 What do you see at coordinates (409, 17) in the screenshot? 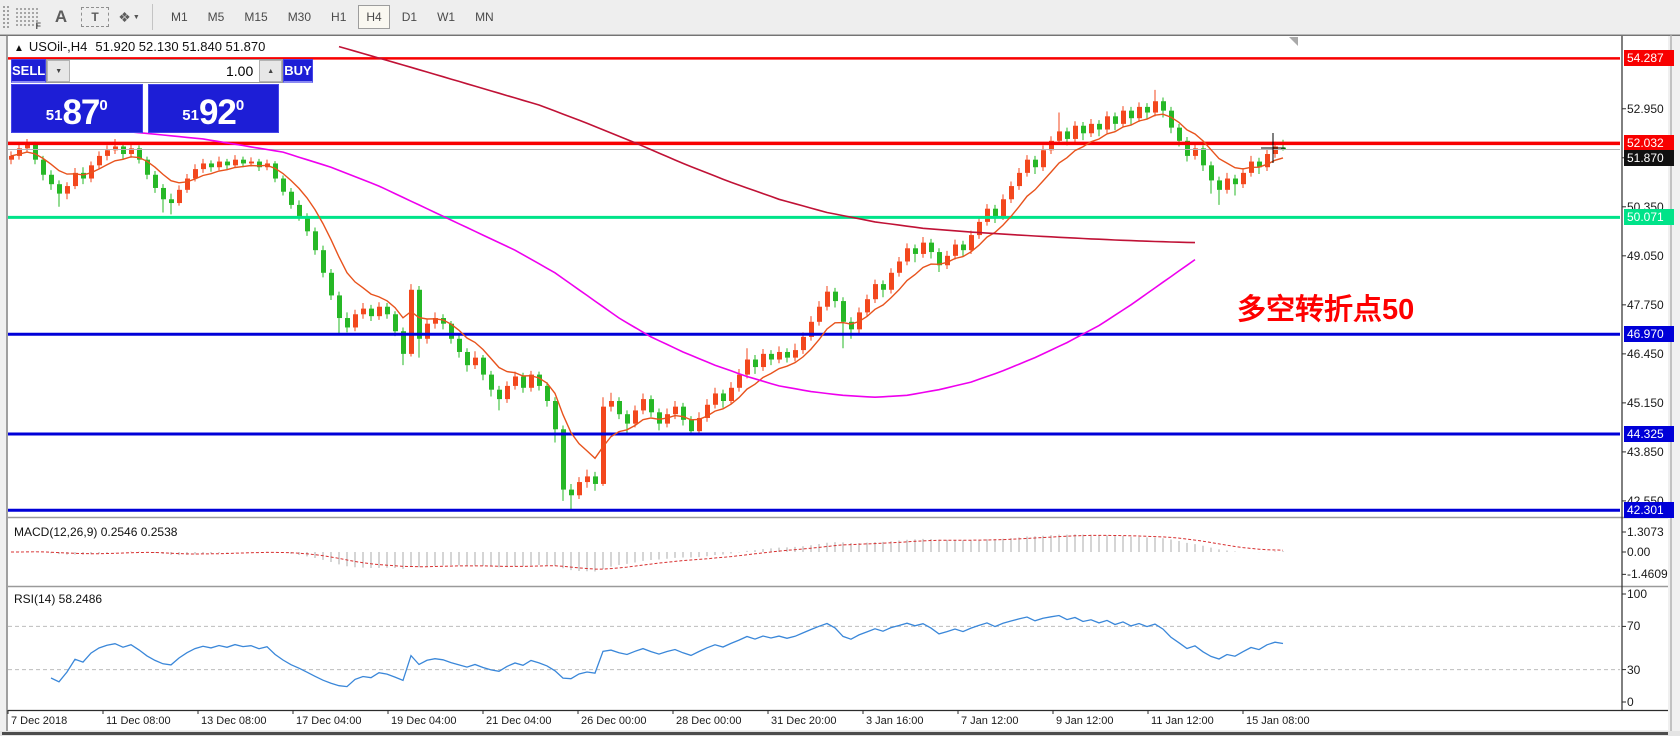
I see `timeframe-d1: D1` at bounding box center [409, 17].